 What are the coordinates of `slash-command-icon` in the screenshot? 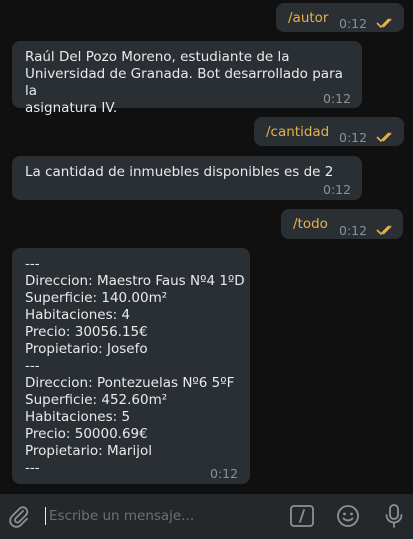 It's located at (302, 516).